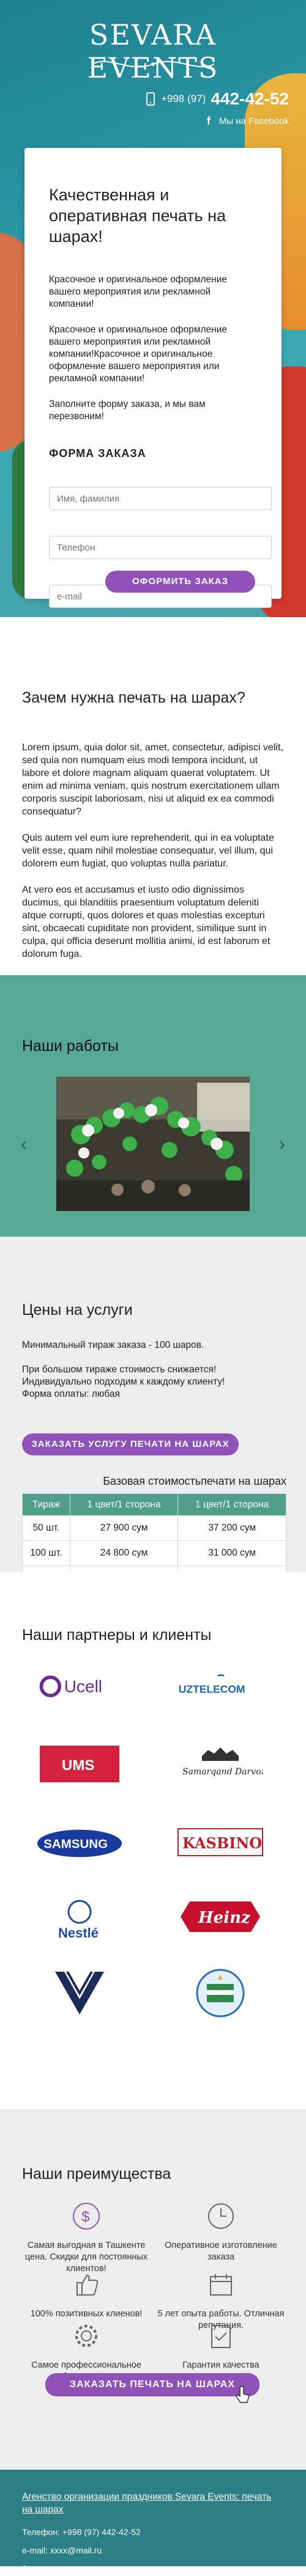  I want to click on partner-logo-ucell: Ucell, so click(79, 1686).